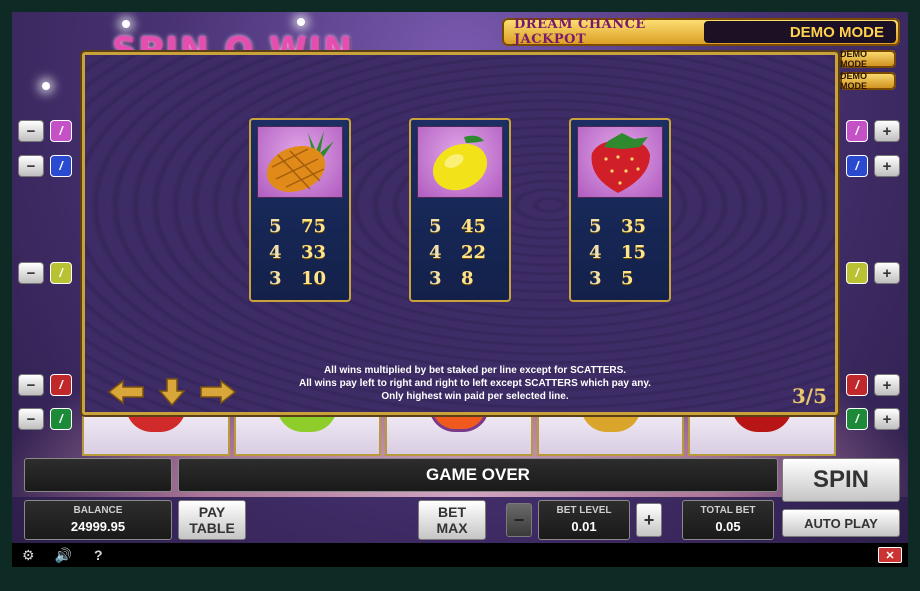 This screenshot has width=920, height=591. I want to click on payout-row: 4 33, so click(297, 252).